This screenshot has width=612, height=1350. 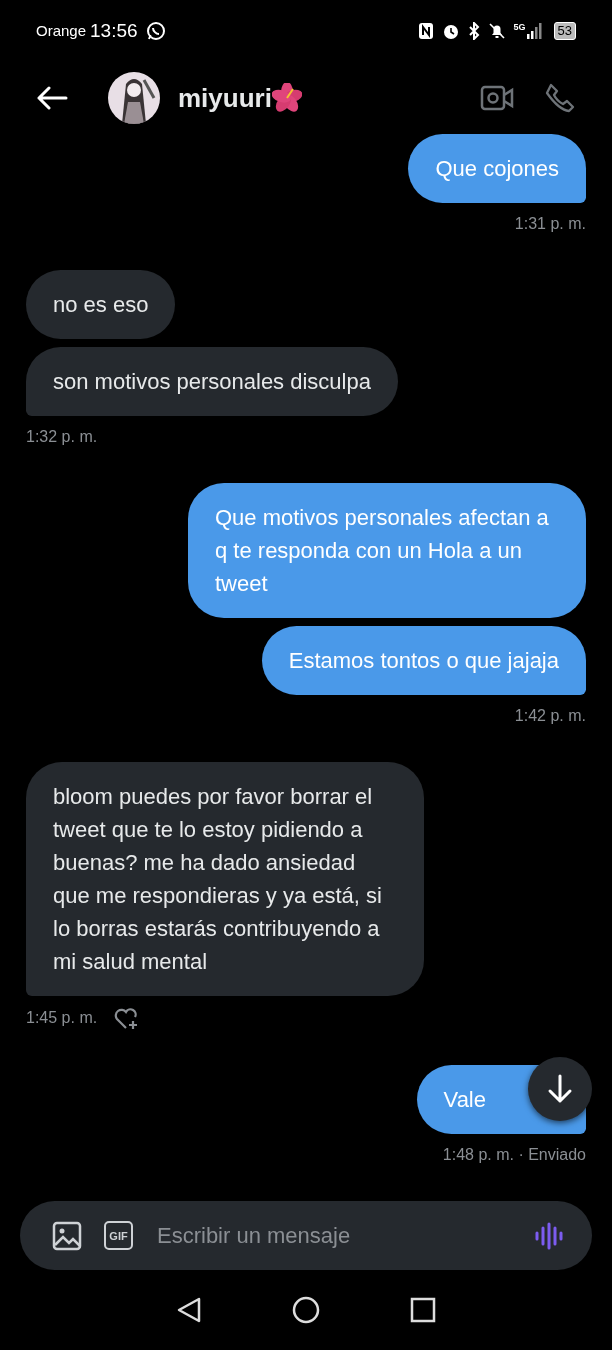 I want to click on message-bubble: bloom puedes por favor borrar el tweet que te lo estoy pidiendo a buenas? me ha dado ansiedad que me respondieras y ya está, si lo borras estarás contribuyendo a mi salud mental, so click(x=225, y=879).